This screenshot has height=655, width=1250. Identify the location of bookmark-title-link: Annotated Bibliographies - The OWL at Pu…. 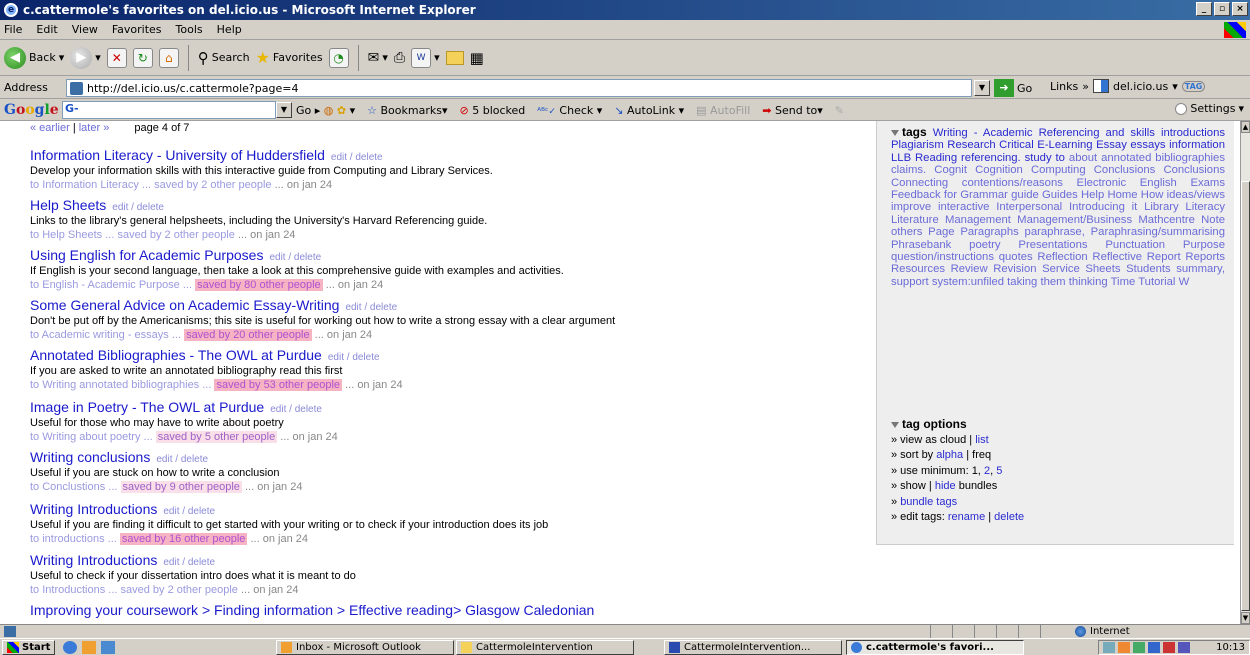
(176, 355).